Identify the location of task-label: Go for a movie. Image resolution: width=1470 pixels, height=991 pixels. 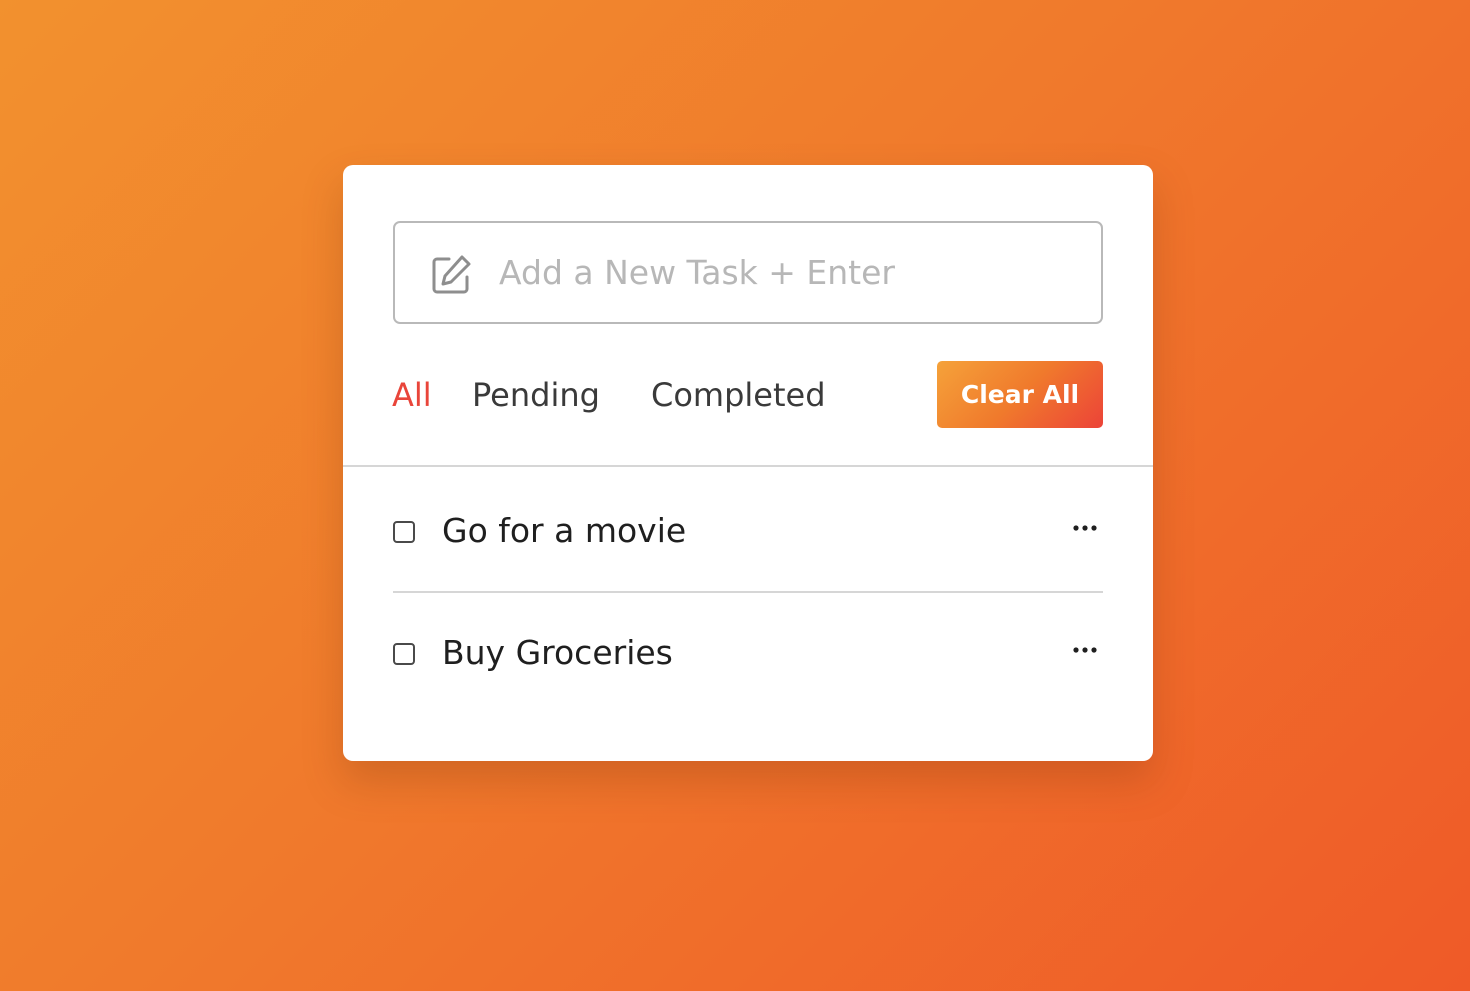
(564, 530).